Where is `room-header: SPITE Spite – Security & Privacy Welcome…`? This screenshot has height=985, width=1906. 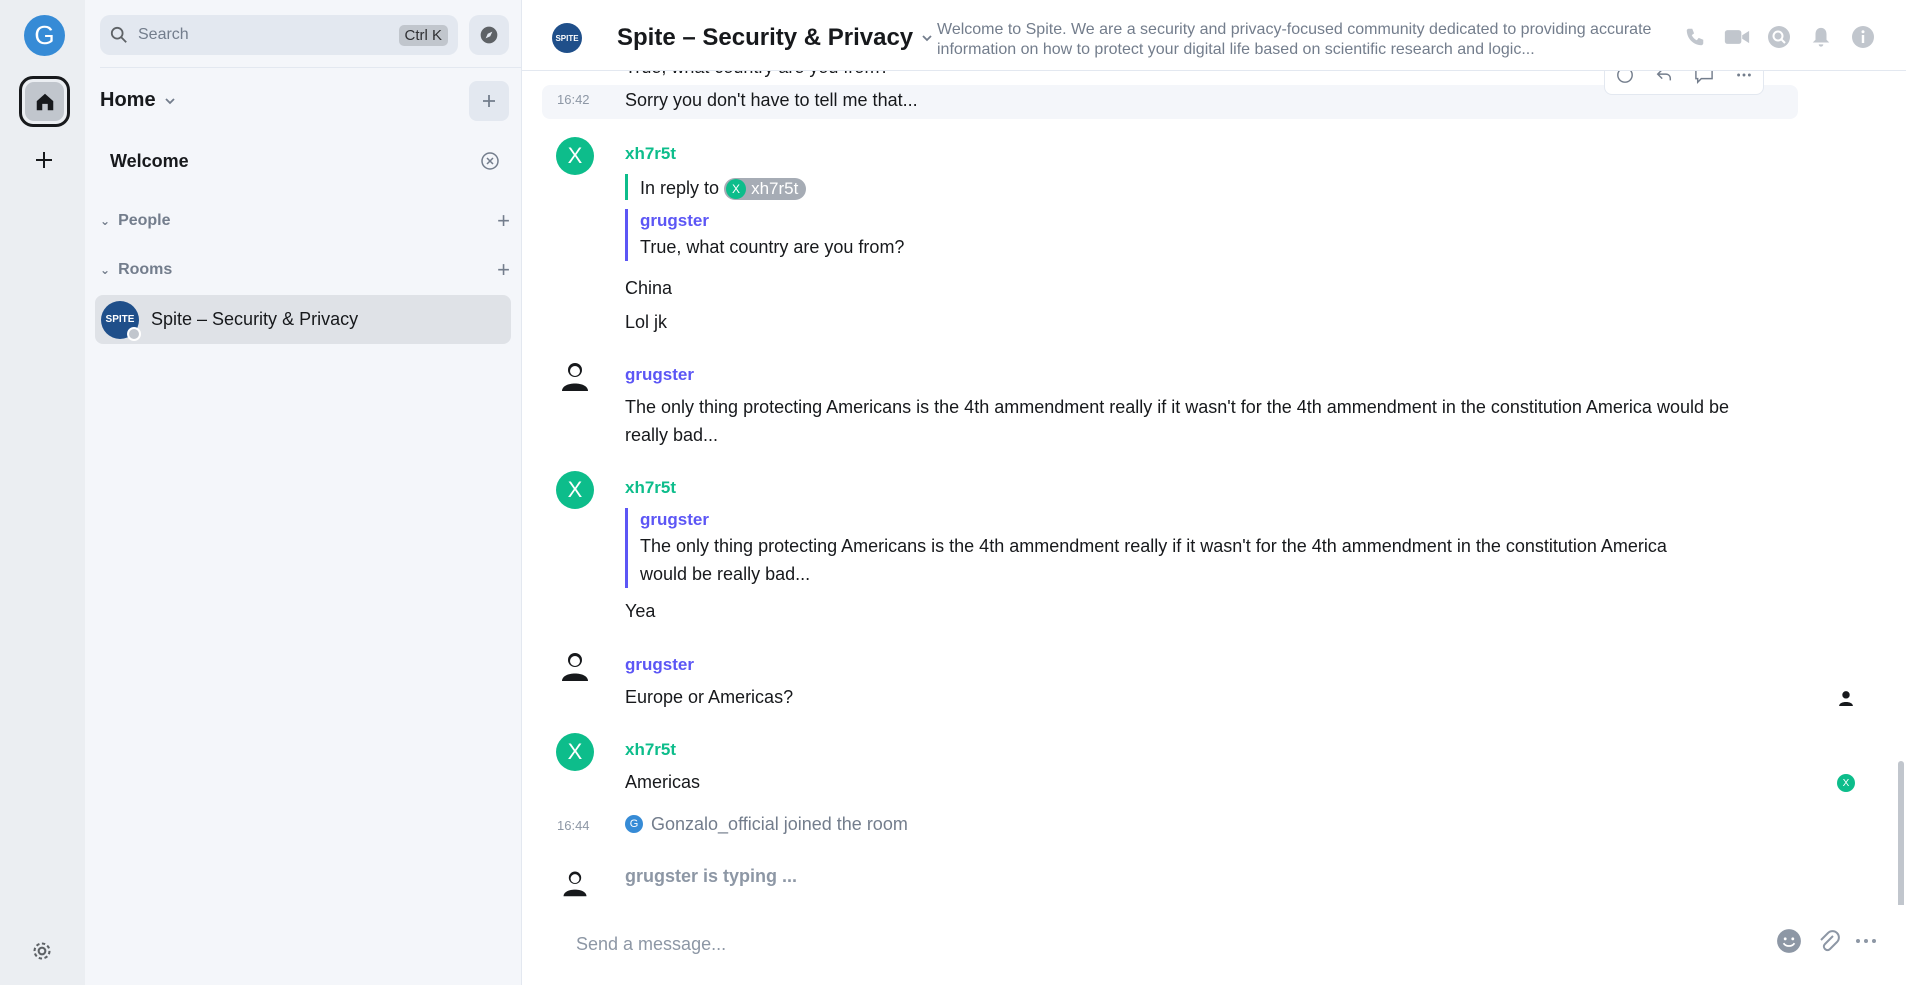
room-header: SPITE Spite – Security & Privacy Welcome… is located at coordinates (1214, 35).